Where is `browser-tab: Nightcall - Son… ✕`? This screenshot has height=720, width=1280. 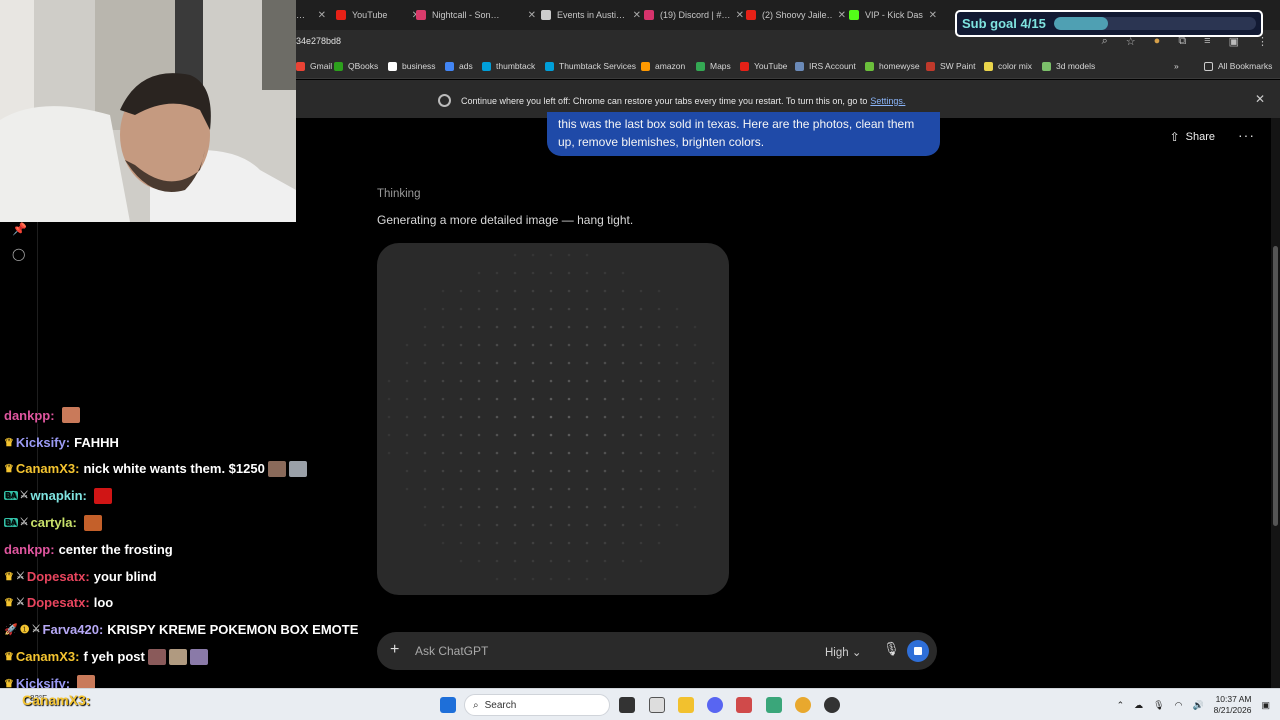
browser-tab: Nightcall - Son… ✕ is located at coordinates (476, 15).